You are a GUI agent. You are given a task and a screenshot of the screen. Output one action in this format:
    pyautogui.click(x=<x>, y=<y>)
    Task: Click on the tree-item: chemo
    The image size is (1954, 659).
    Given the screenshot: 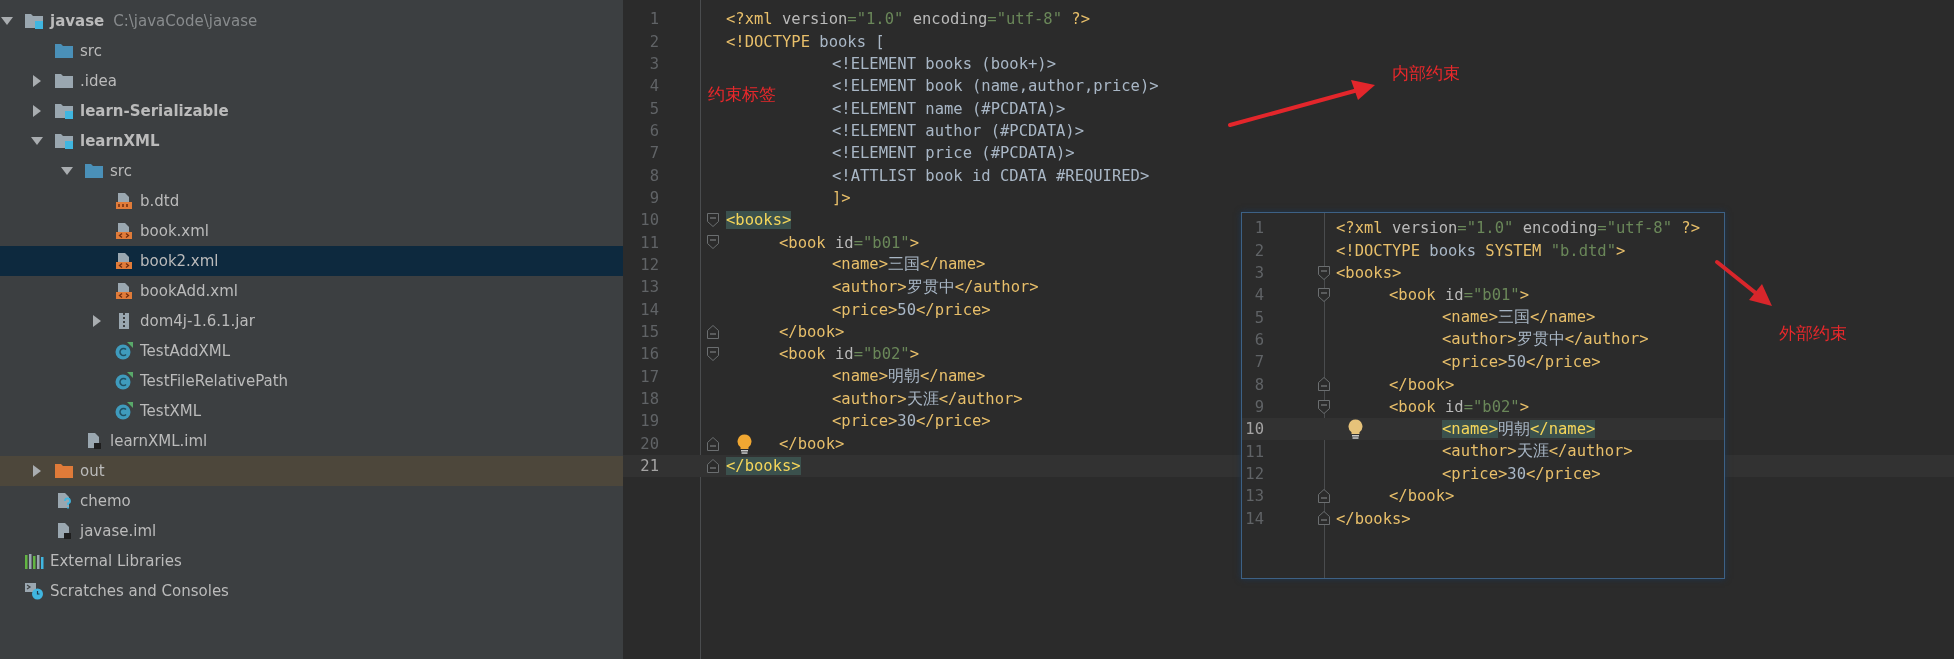 What is the action you would take?
    pyautogui.click(x=311, y=501)
    